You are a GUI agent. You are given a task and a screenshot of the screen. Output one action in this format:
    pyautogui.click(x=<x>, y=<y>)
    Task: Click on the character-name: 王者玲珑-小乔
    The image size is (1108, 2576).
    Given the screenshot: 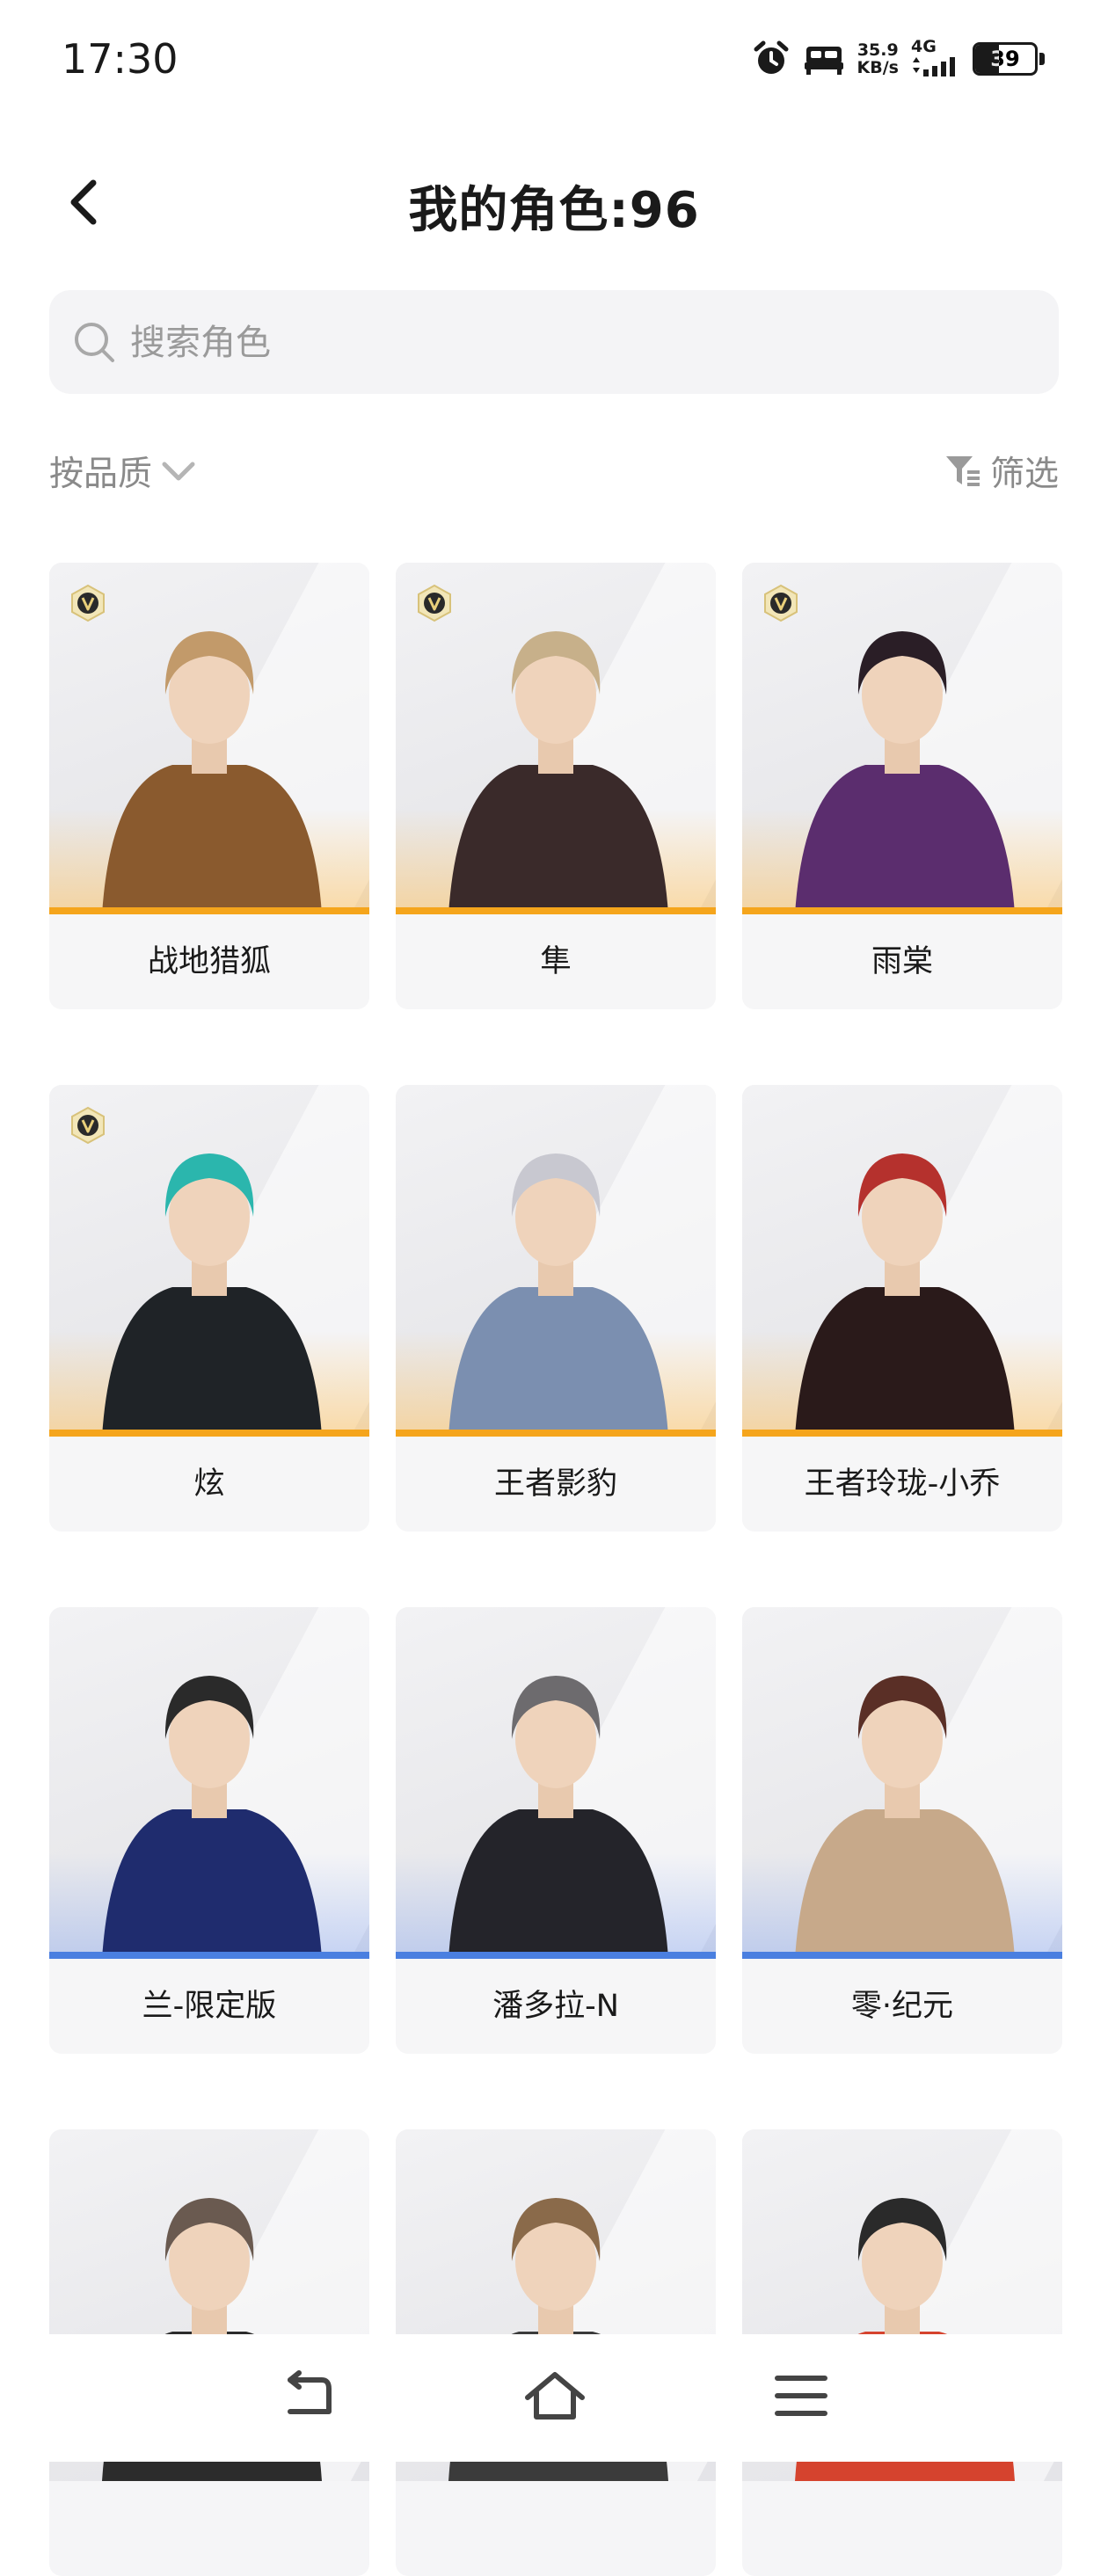 What is the action you would take?
    pyautogui.click(x=902, y=1484)
    